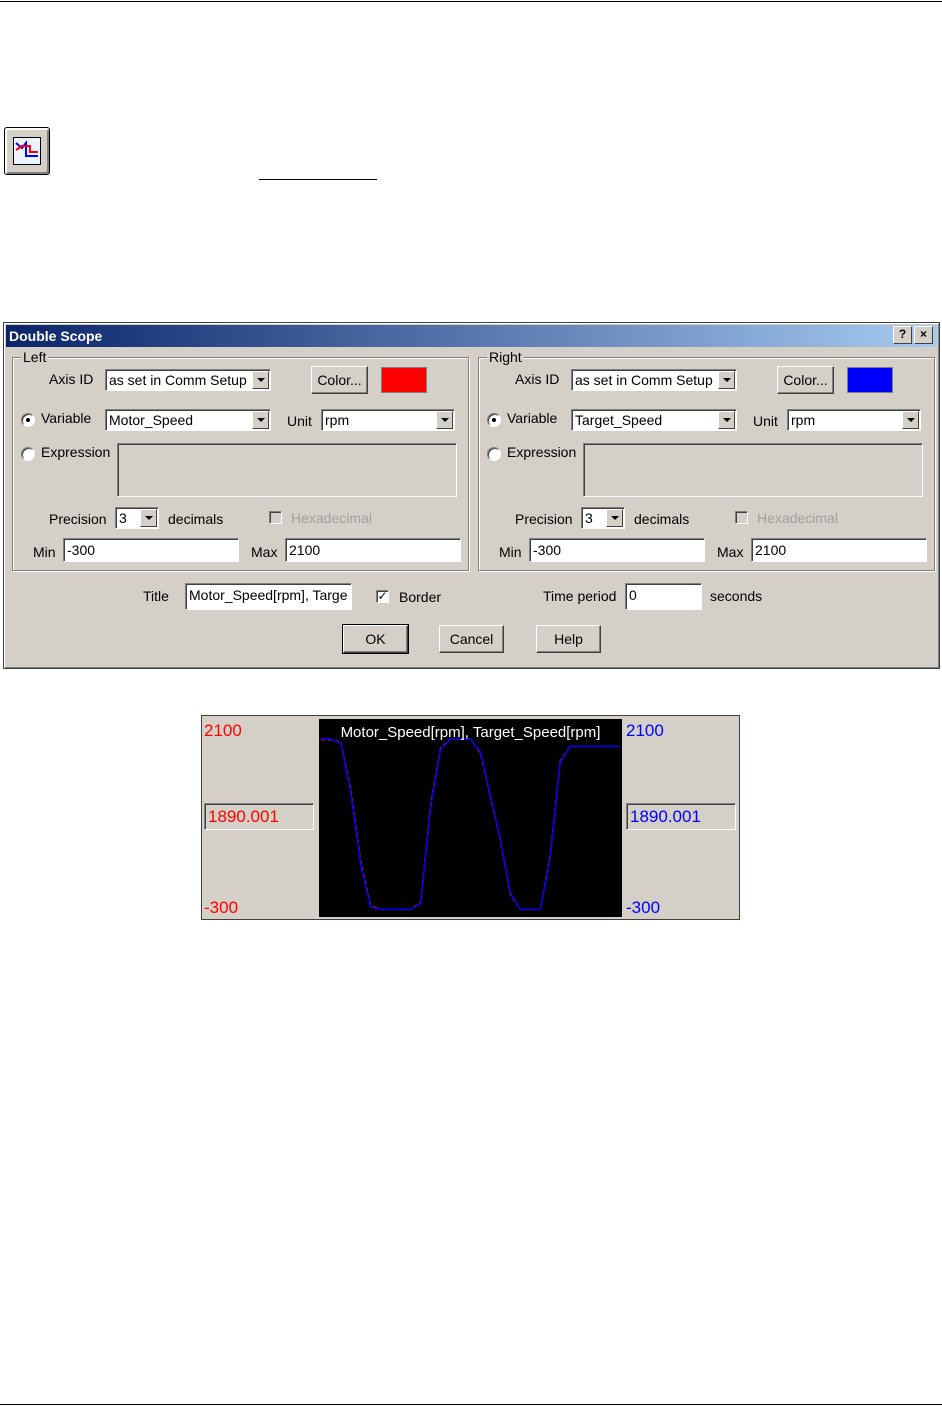  Describe the element at coordinates (645, 730) in the screenshot. I see `right-axis-max: 2100` at that location.